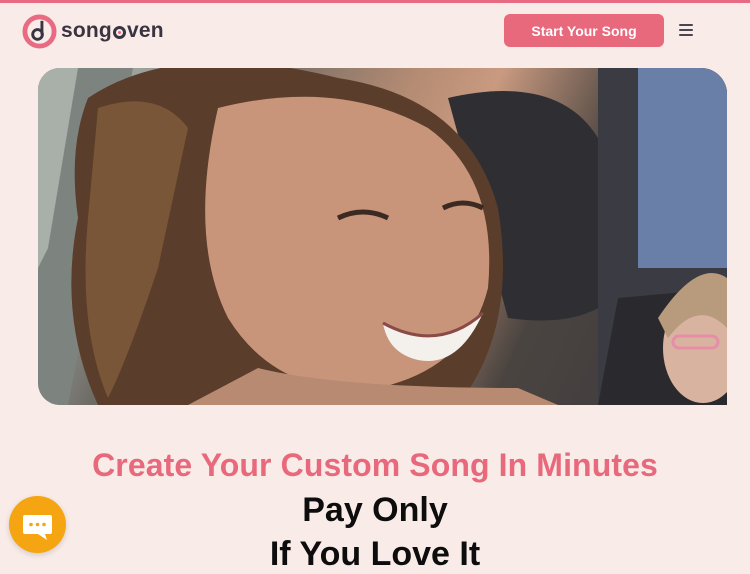  What do you see at coordinates (145, 30) in the screenshot?
I see `logo-text-end: ven` at bounding box center [145, 30].